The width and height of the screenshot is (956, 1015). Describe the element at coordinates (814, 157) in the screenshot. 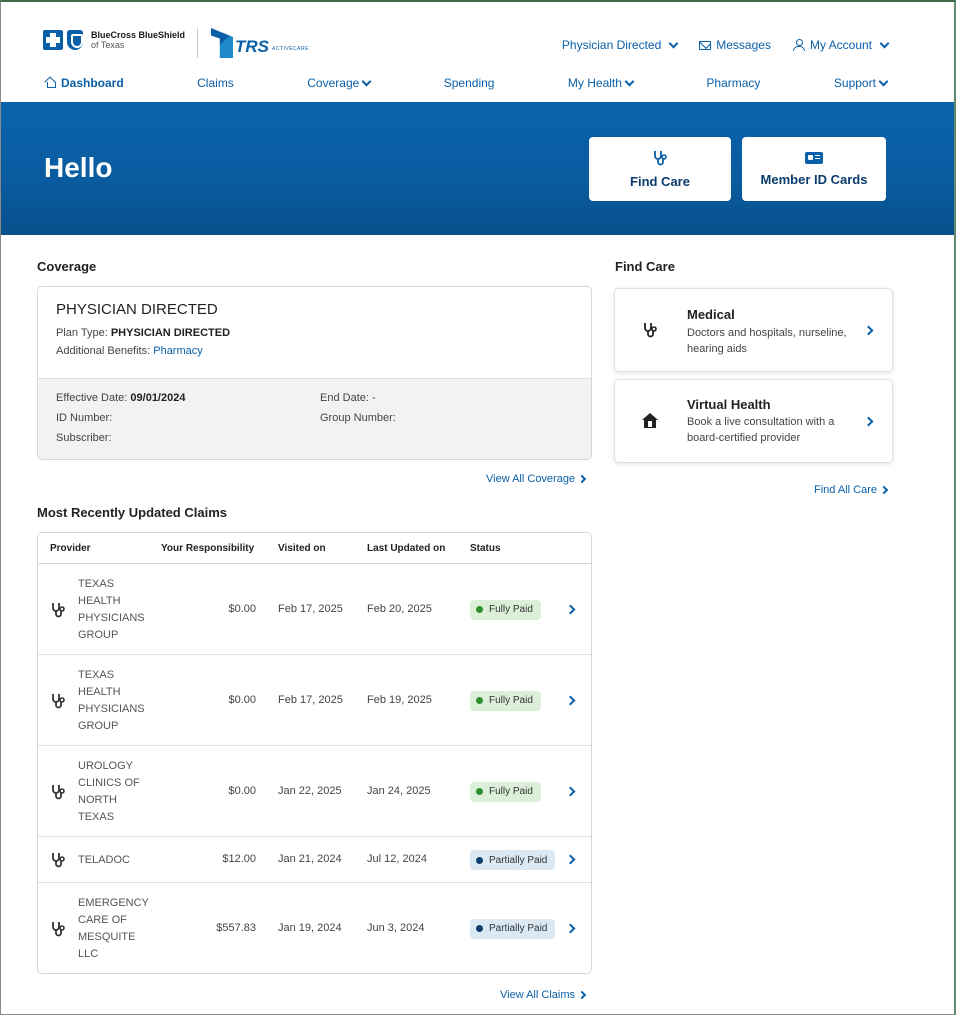

I see `id-card-icon` at that location.